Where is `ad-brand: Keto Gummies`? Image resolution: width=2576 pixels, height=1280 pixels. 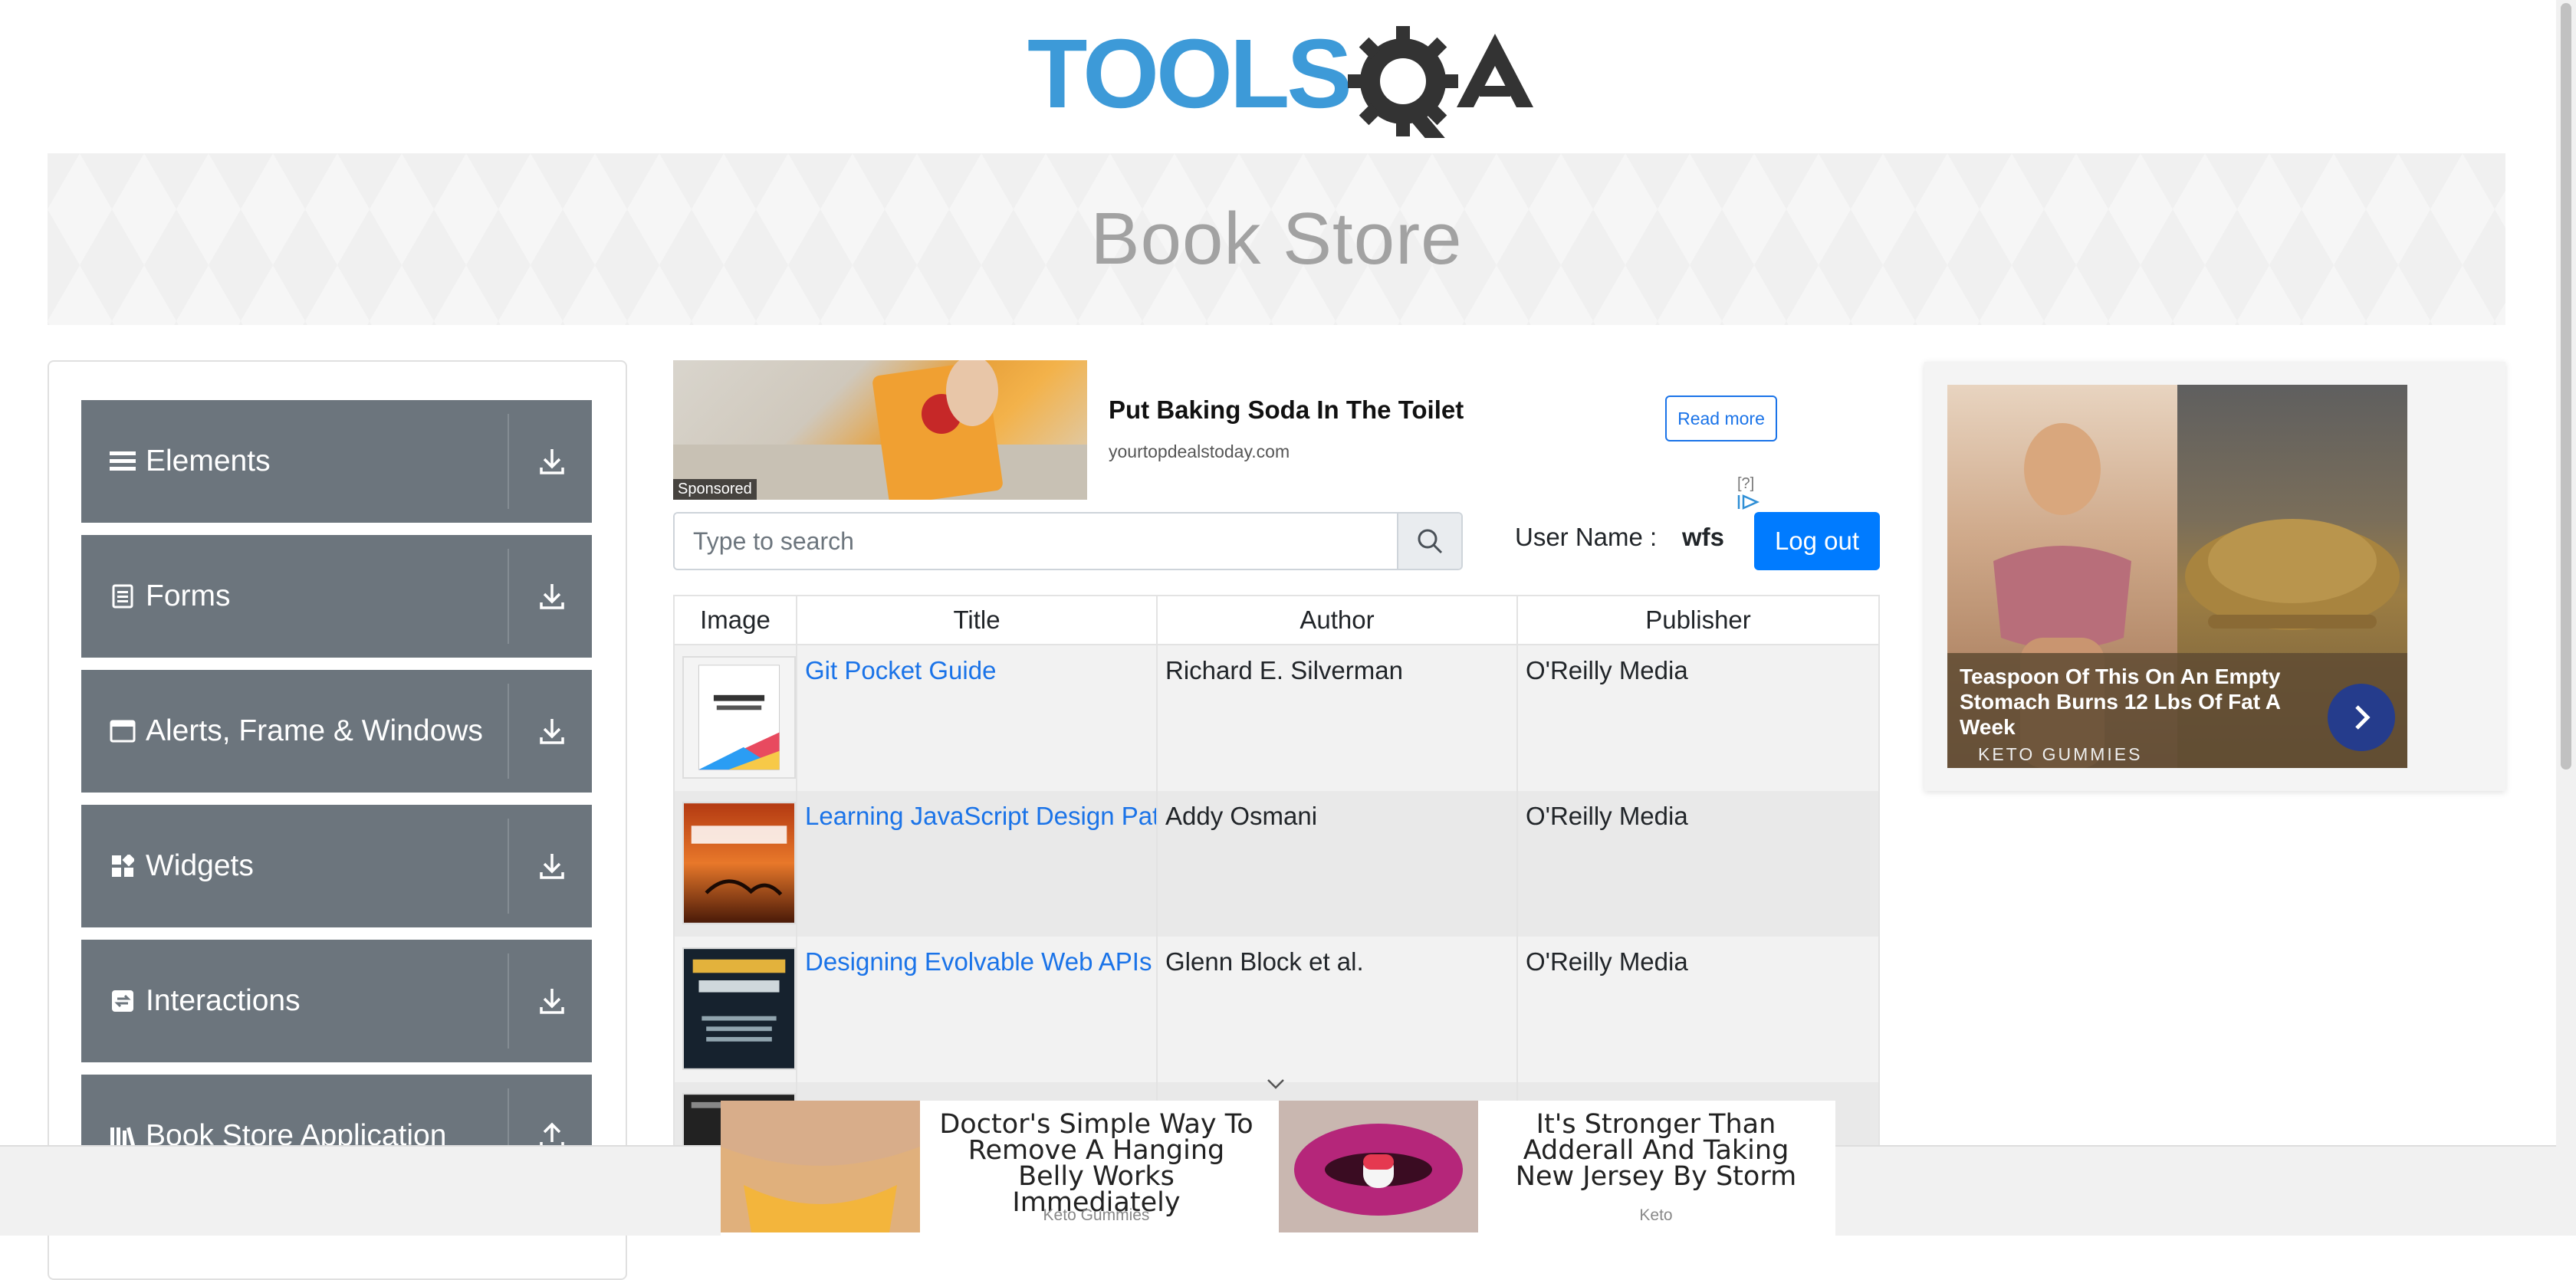
ad-brand: Keto Gummies is located at coordinates (1096, 1215).